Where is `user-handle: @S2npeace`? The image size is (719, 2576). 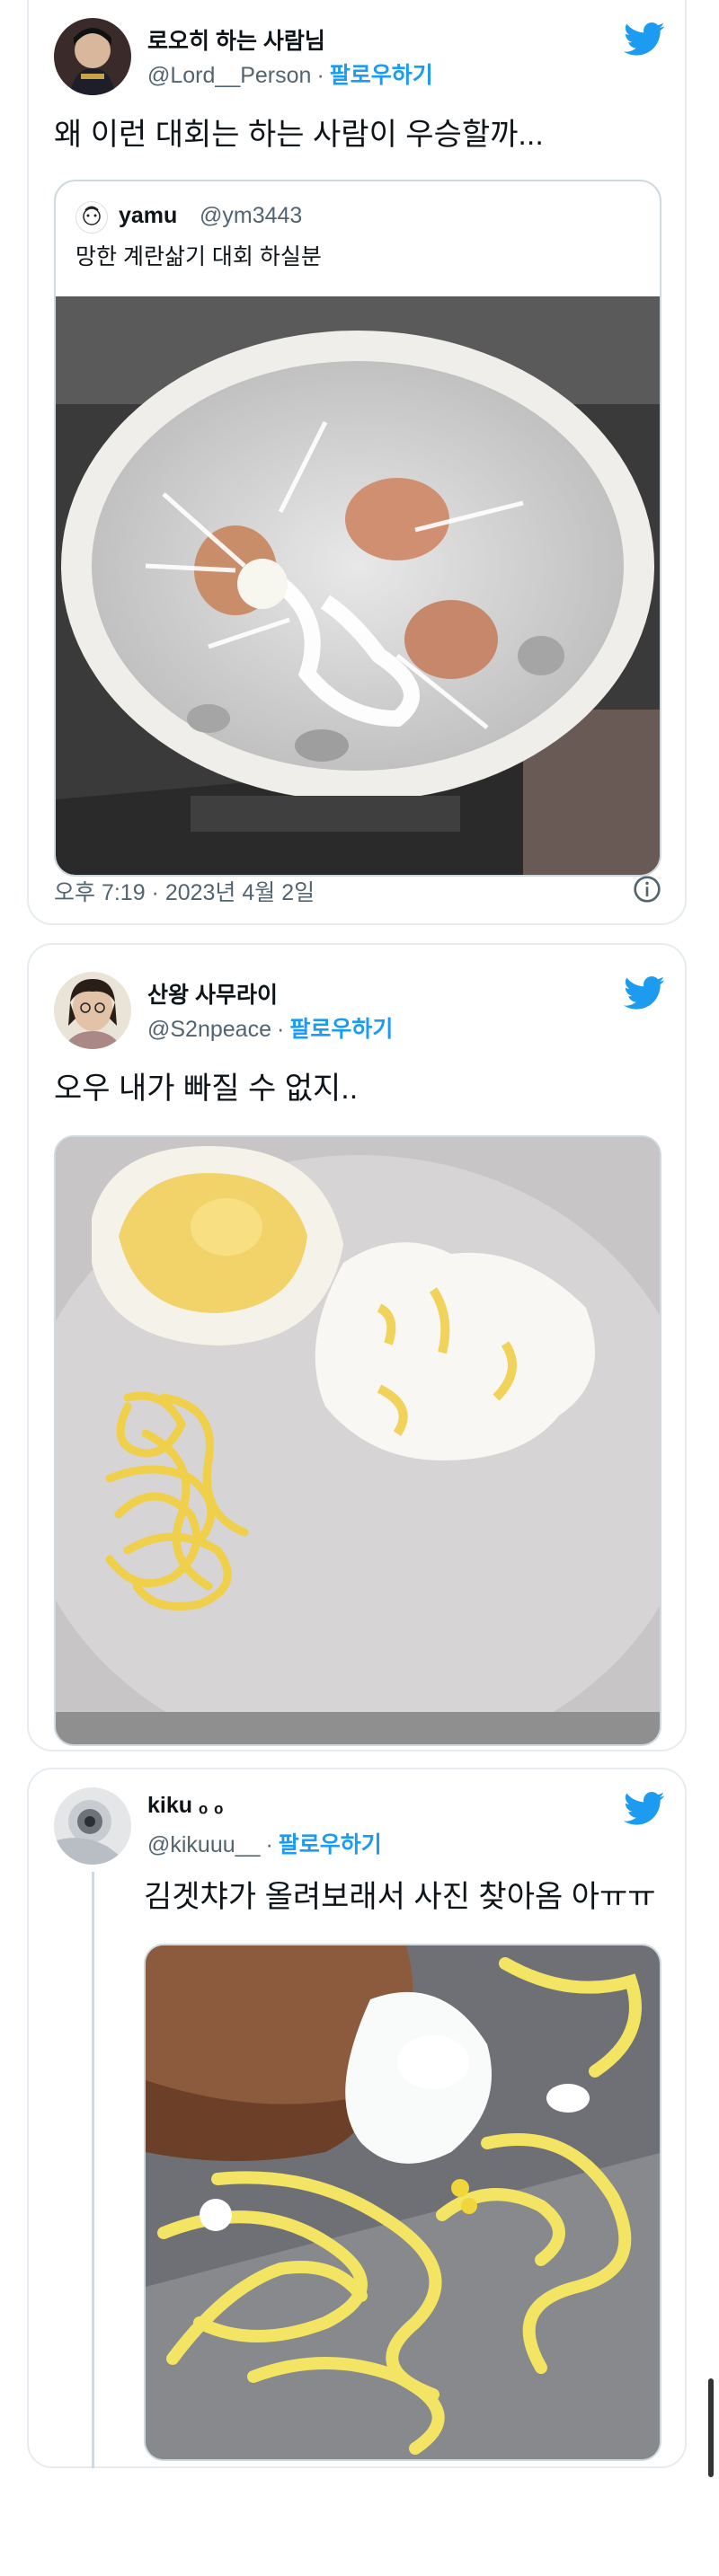 user-handle: @S2npeace is located at coordinates (209, 1029).